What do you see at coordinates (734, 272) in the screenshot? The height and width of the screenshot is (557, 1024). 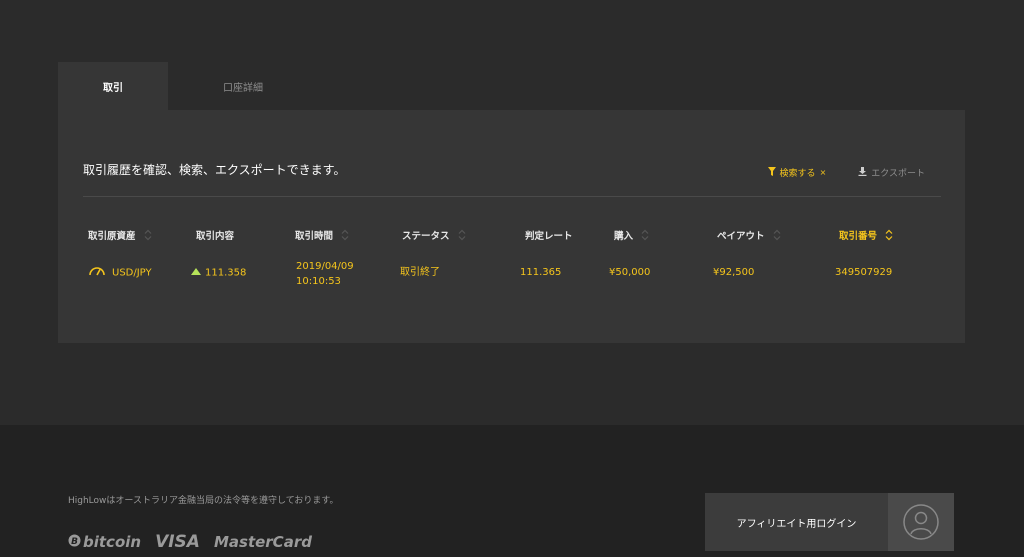 I see `cell-payout: ¥92,500` at bounding box center [734, 272].